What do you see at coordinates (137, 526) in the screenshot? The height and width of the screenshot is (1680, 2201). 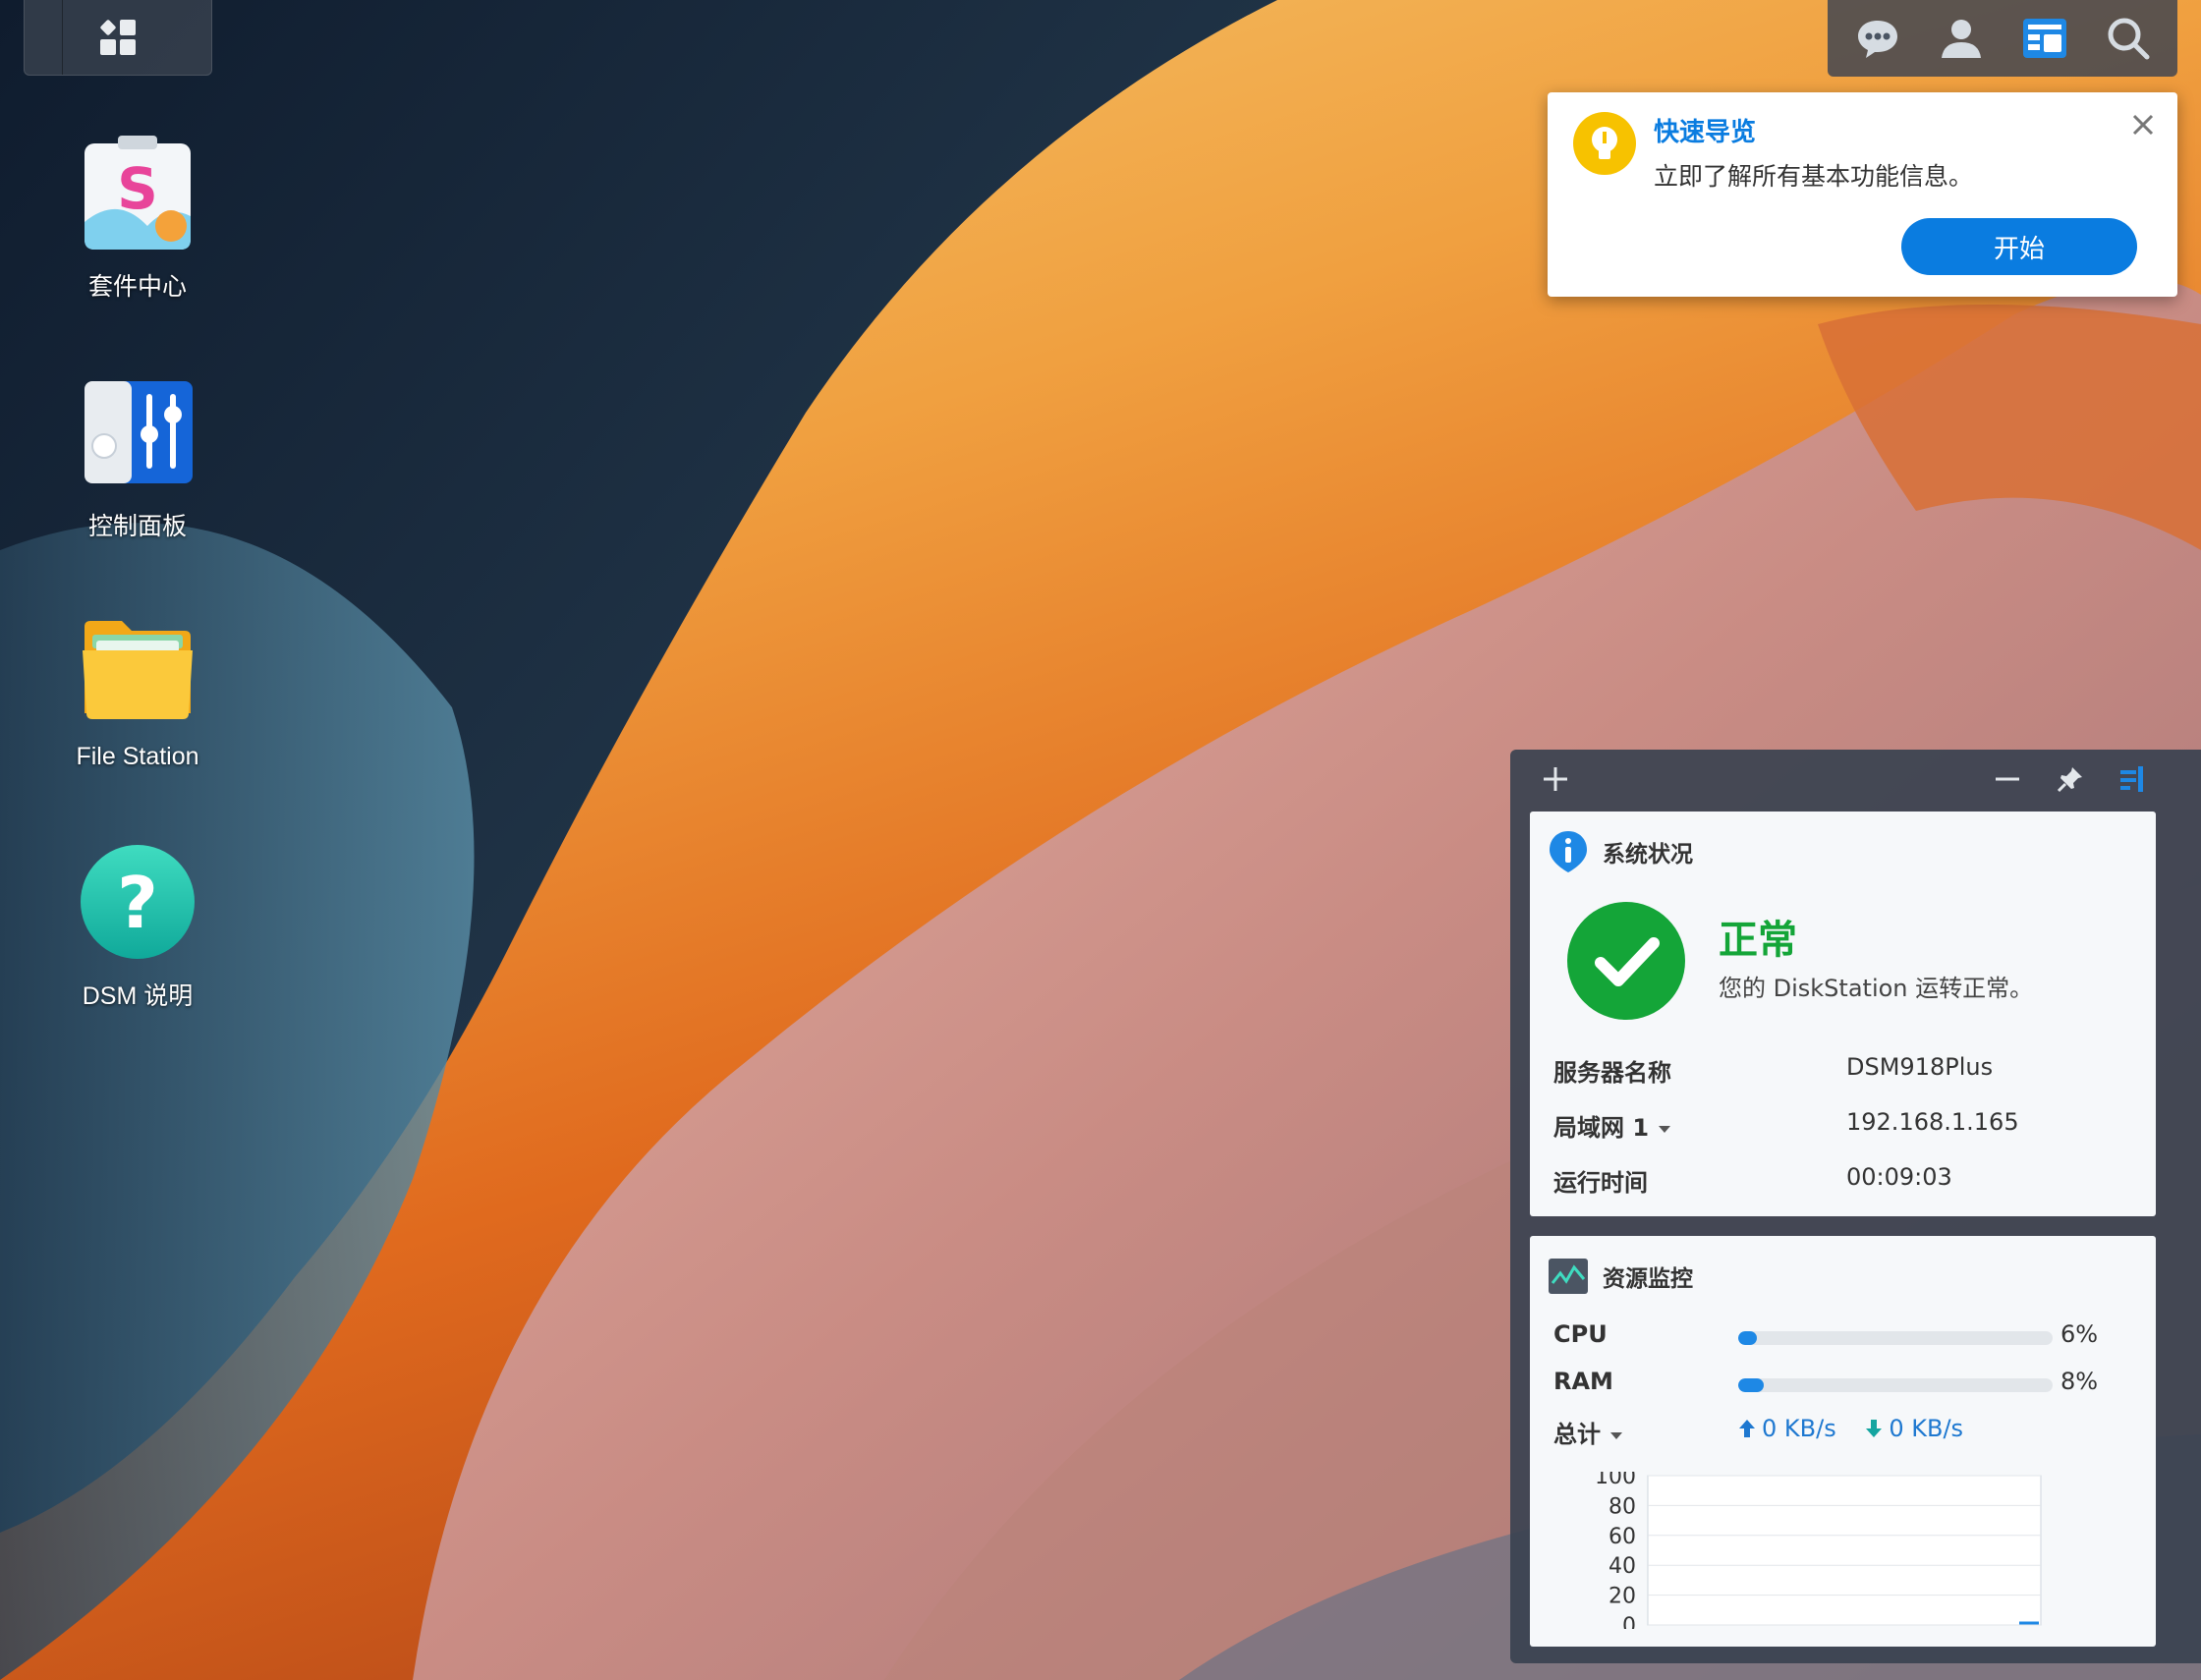 I see `desktop-icon-label: 控制面板` at bounding box center [137, 526].